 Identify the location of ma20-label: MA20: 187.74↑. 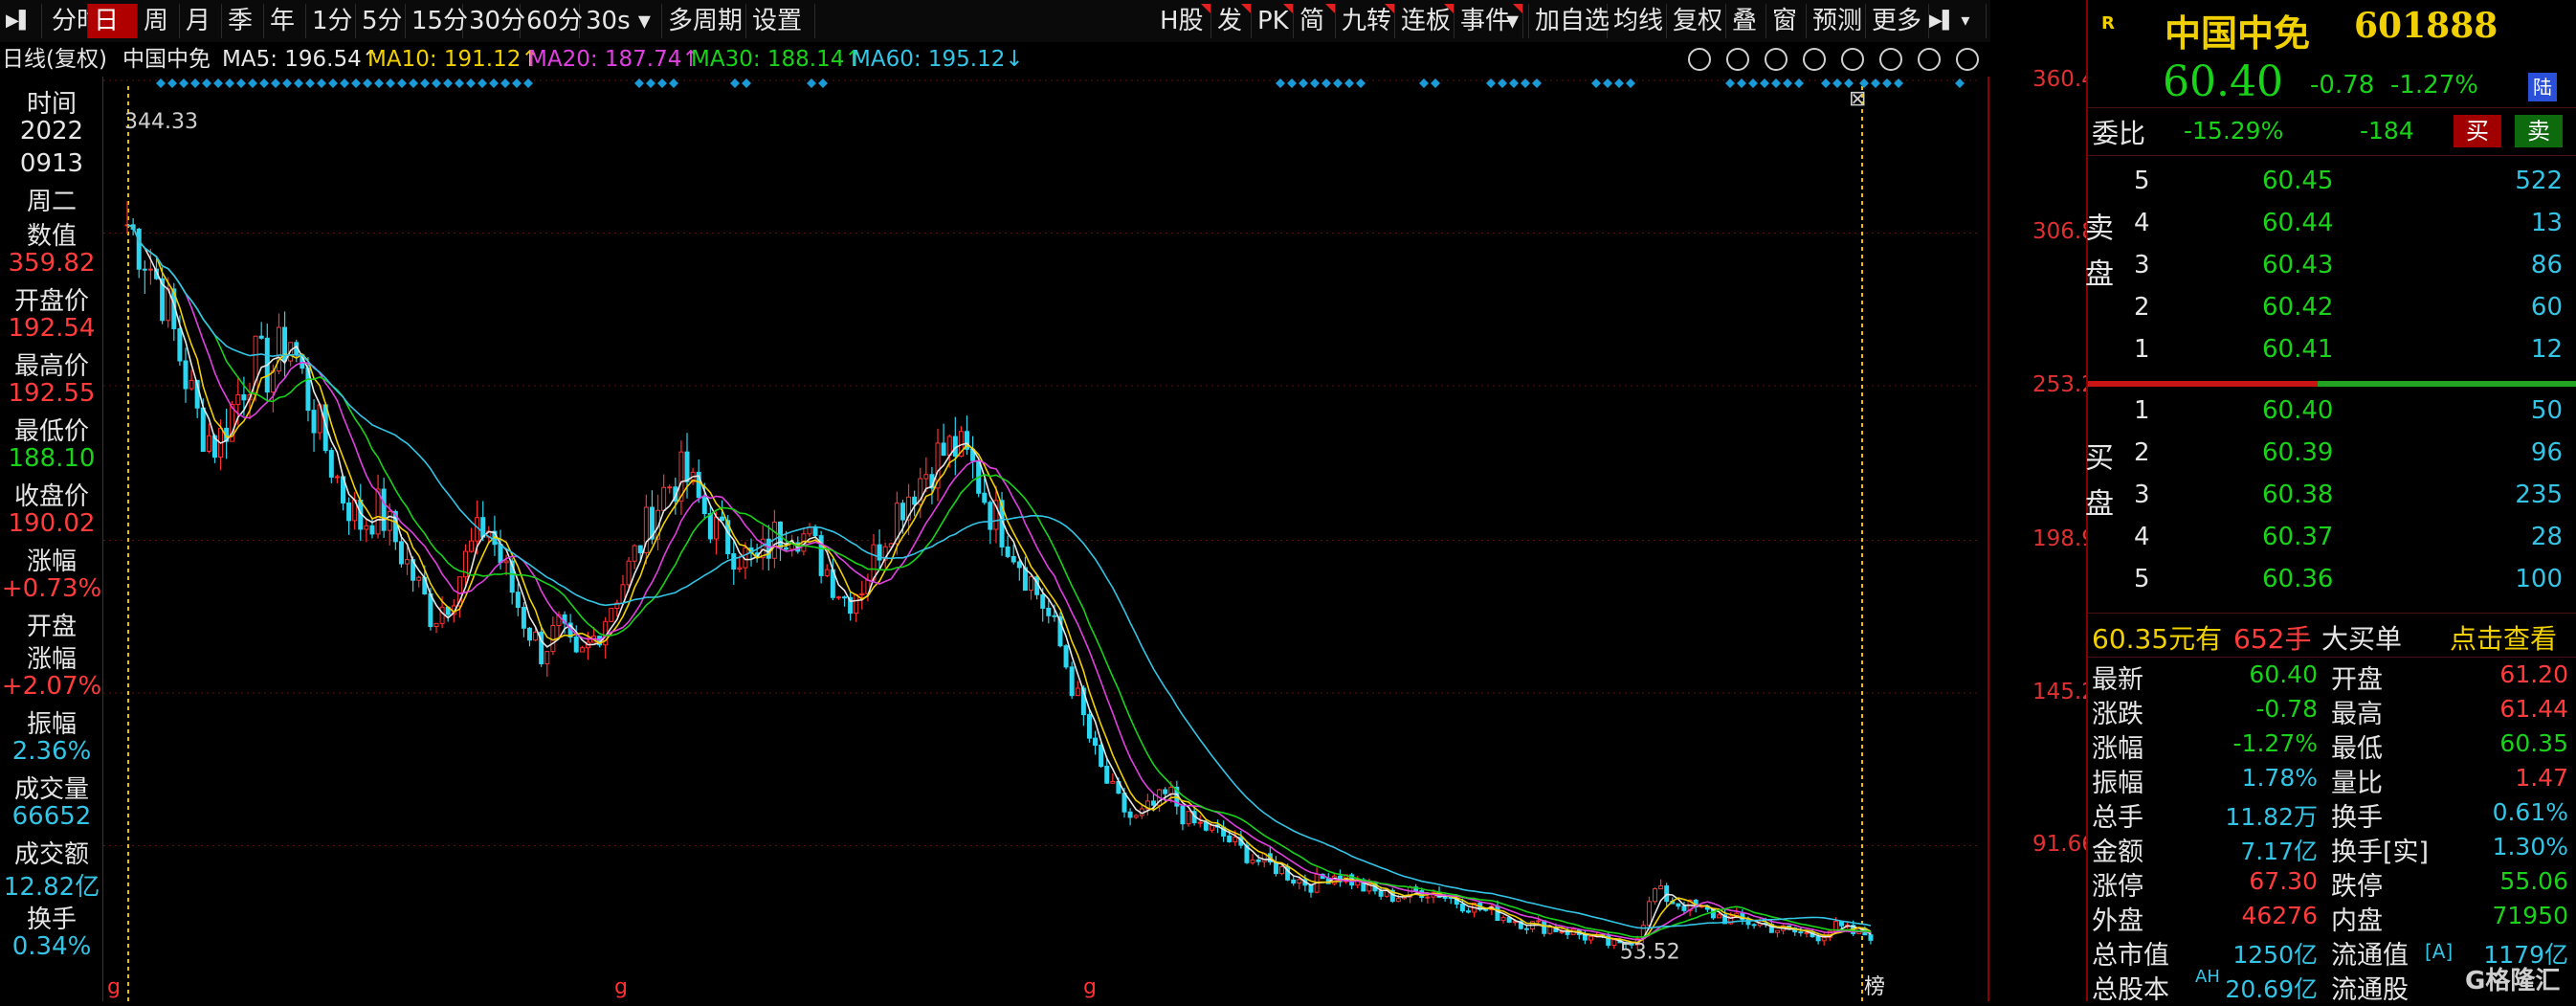
(614, 60).